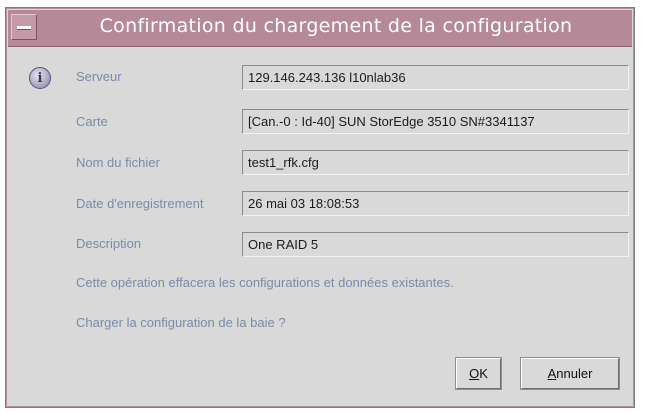  Describe the element at coordinates (109, 243) in the screenshot. I see `label-description: Description` at that location.